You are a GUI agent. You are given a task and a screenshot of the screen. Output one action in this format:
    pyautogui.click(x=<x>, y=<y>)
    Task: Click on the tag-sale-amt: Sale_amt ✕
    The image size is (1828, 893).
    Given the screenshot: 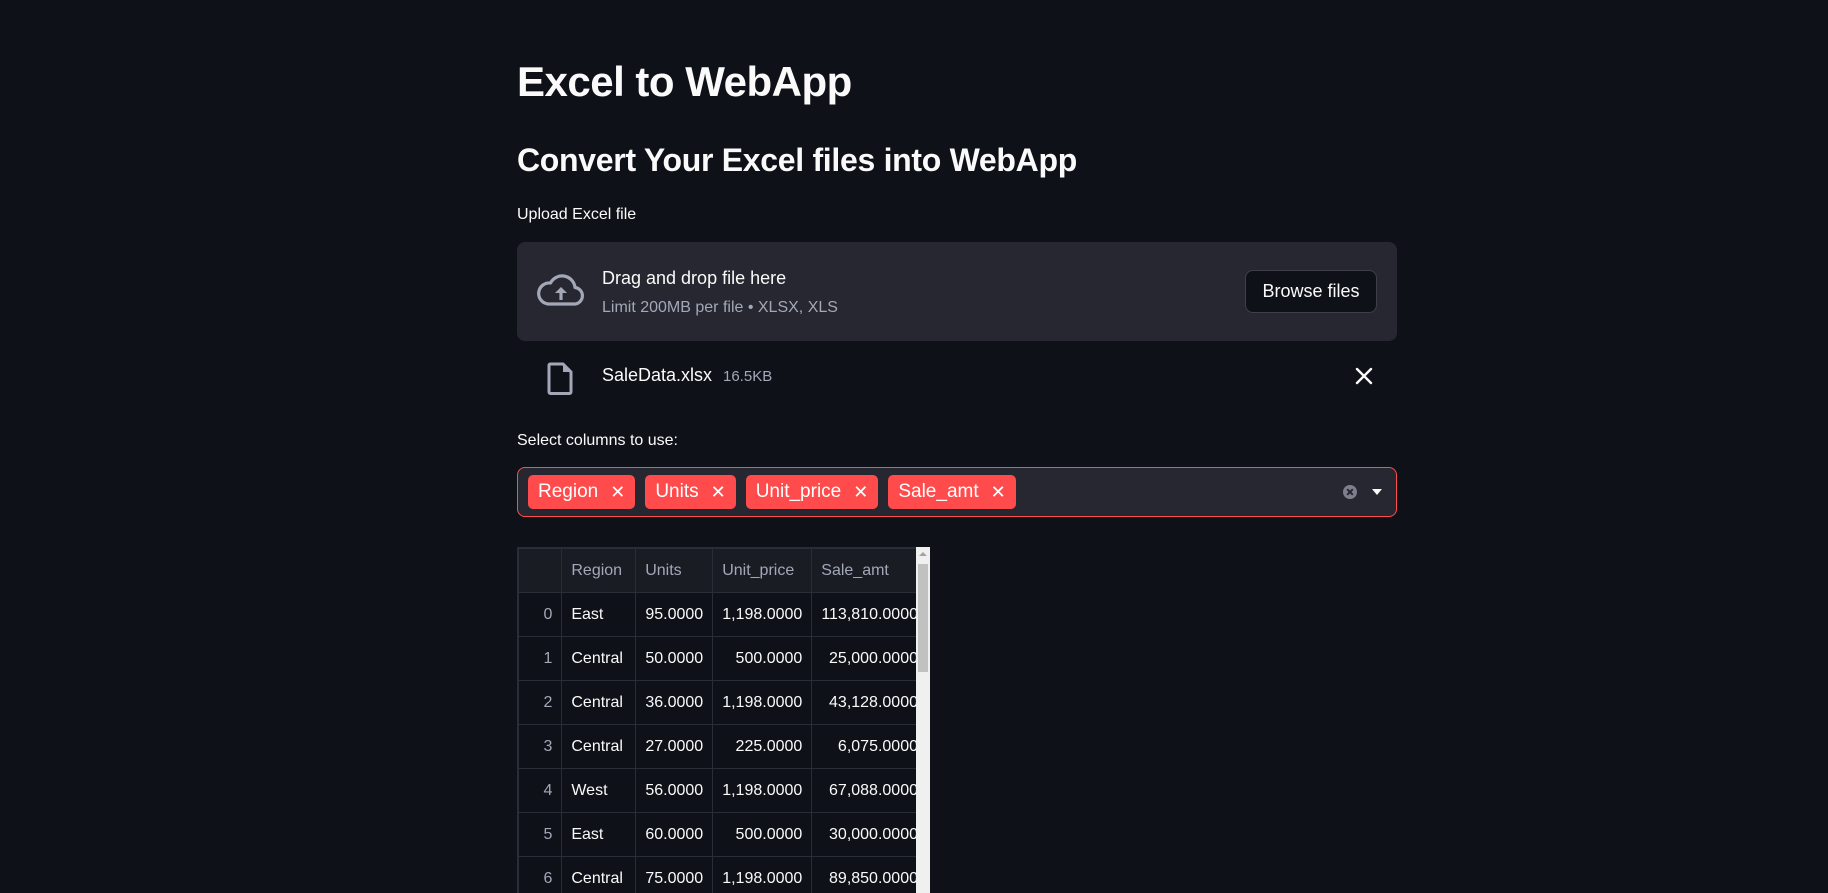 What is the action you would take?
    pyautogui.click(x=952, y=492)
    